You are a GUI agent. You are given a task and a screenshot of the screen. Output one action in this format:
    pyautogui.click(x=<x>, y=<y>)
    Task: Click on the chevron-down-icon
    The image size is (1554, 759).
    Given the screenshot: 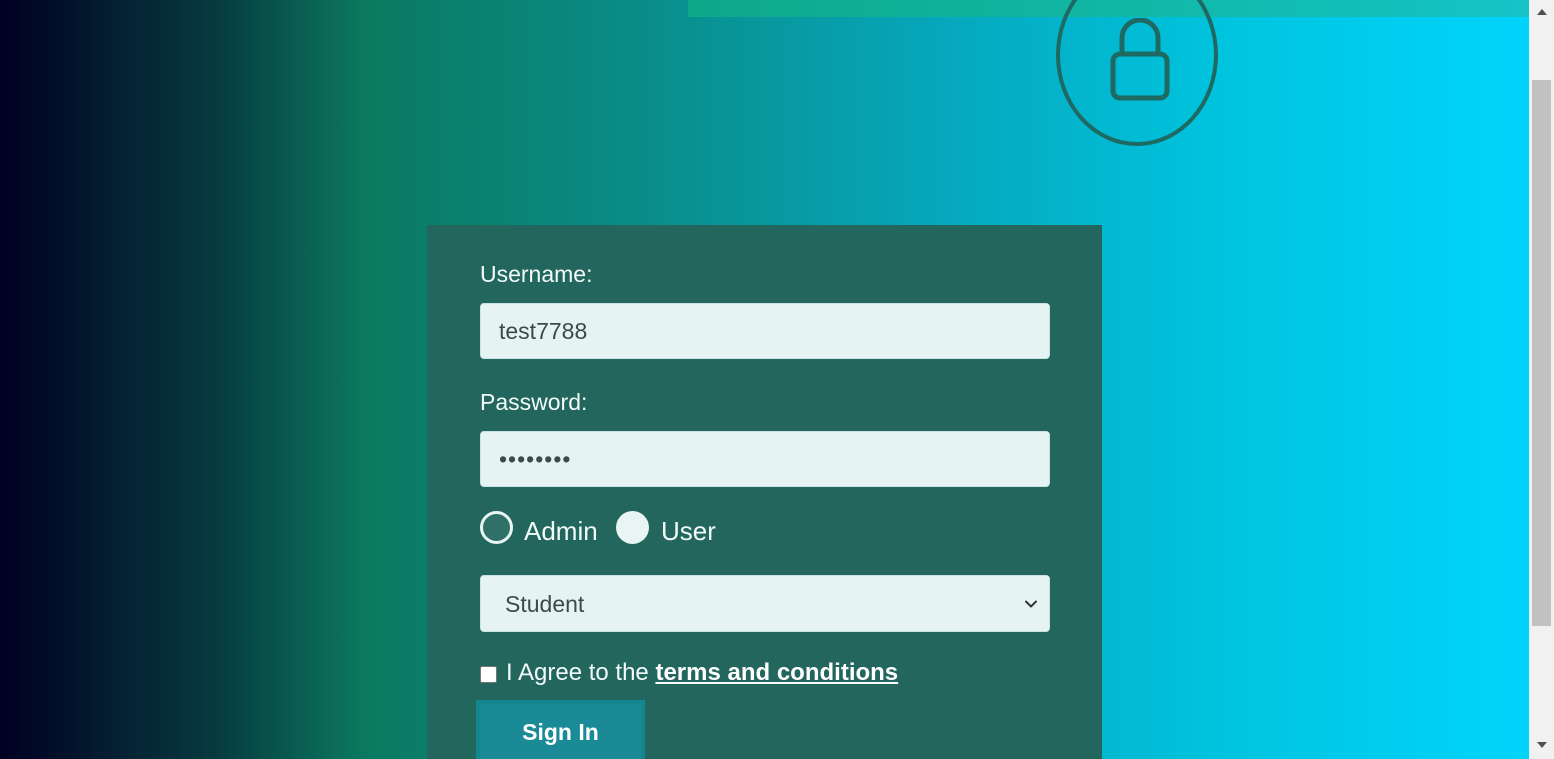 What is the action you would take?
    pyautogui.click(x=1031, y=604)
    